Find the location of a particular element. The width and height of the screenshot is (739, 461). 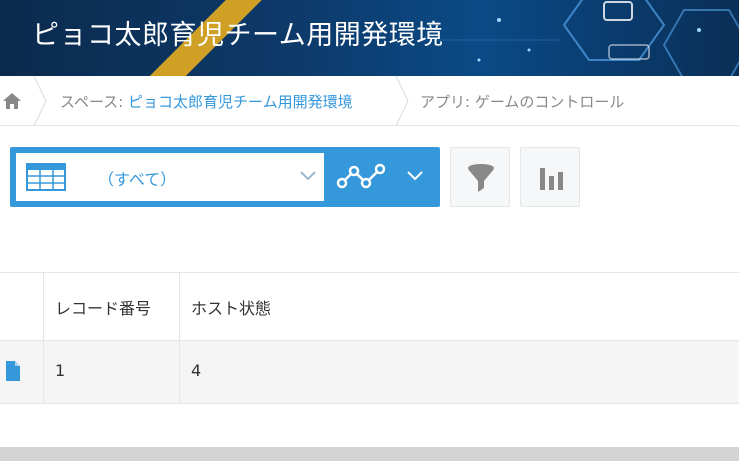

view-selector: （すべて） is located at coordinates (225, 177).